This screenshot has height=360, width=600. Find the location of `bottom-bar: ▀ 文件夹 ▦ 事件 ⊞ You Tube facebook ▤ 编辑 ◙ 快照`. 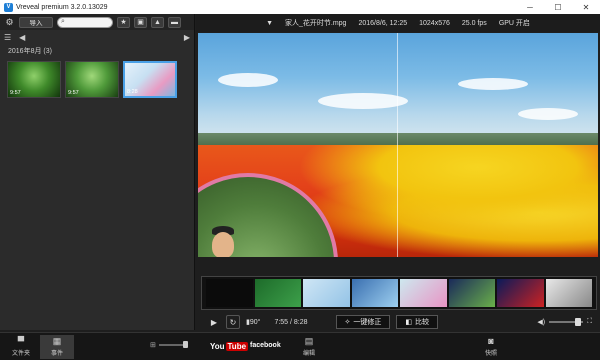

bottom-bar: ▀ 文件夹 ▦ 事件 ⊞ You Tube facebook ▤ 编辑 ◙ 快照 is located at coordinates (300, 346).